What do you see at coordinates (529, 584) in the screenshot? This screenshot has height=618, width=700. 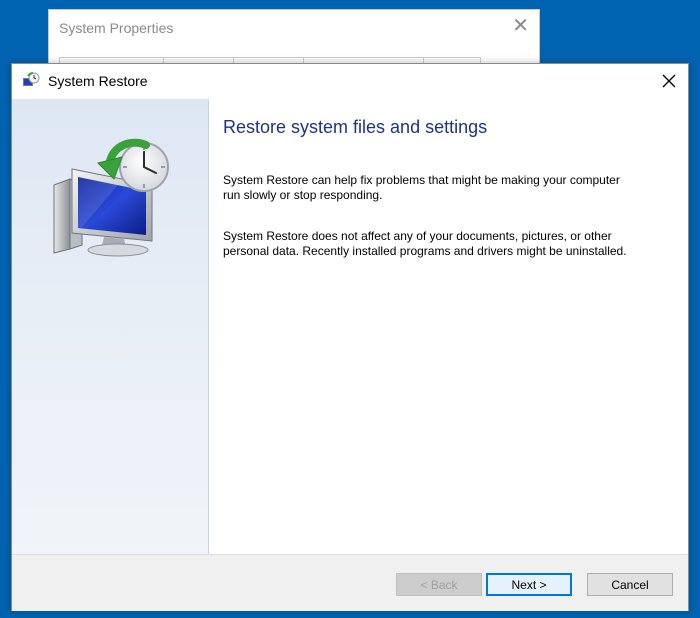 I see `next-button: Next >` at bounding box center [529, 584].